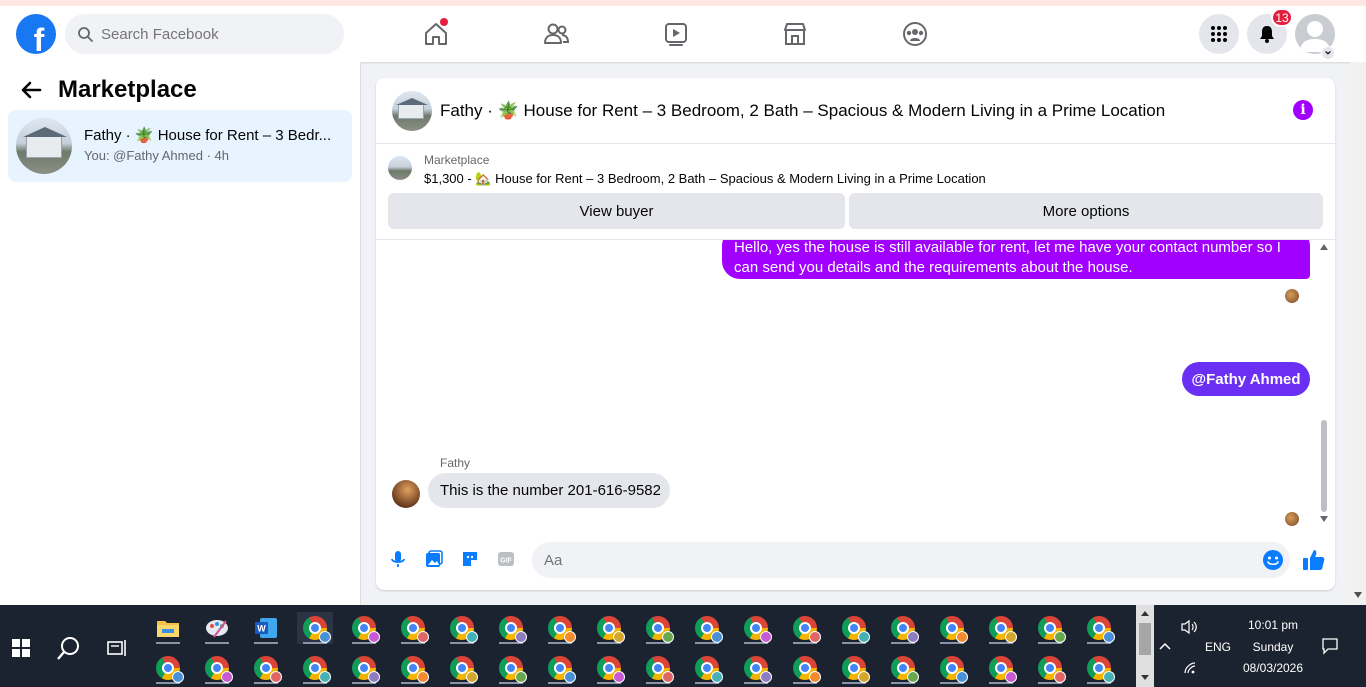 The width and height of the screenshot is (1366, 687). Describe the element at coordinates (1324, 247) in the screenshot. I see `scroll-up-arrow` at that location.